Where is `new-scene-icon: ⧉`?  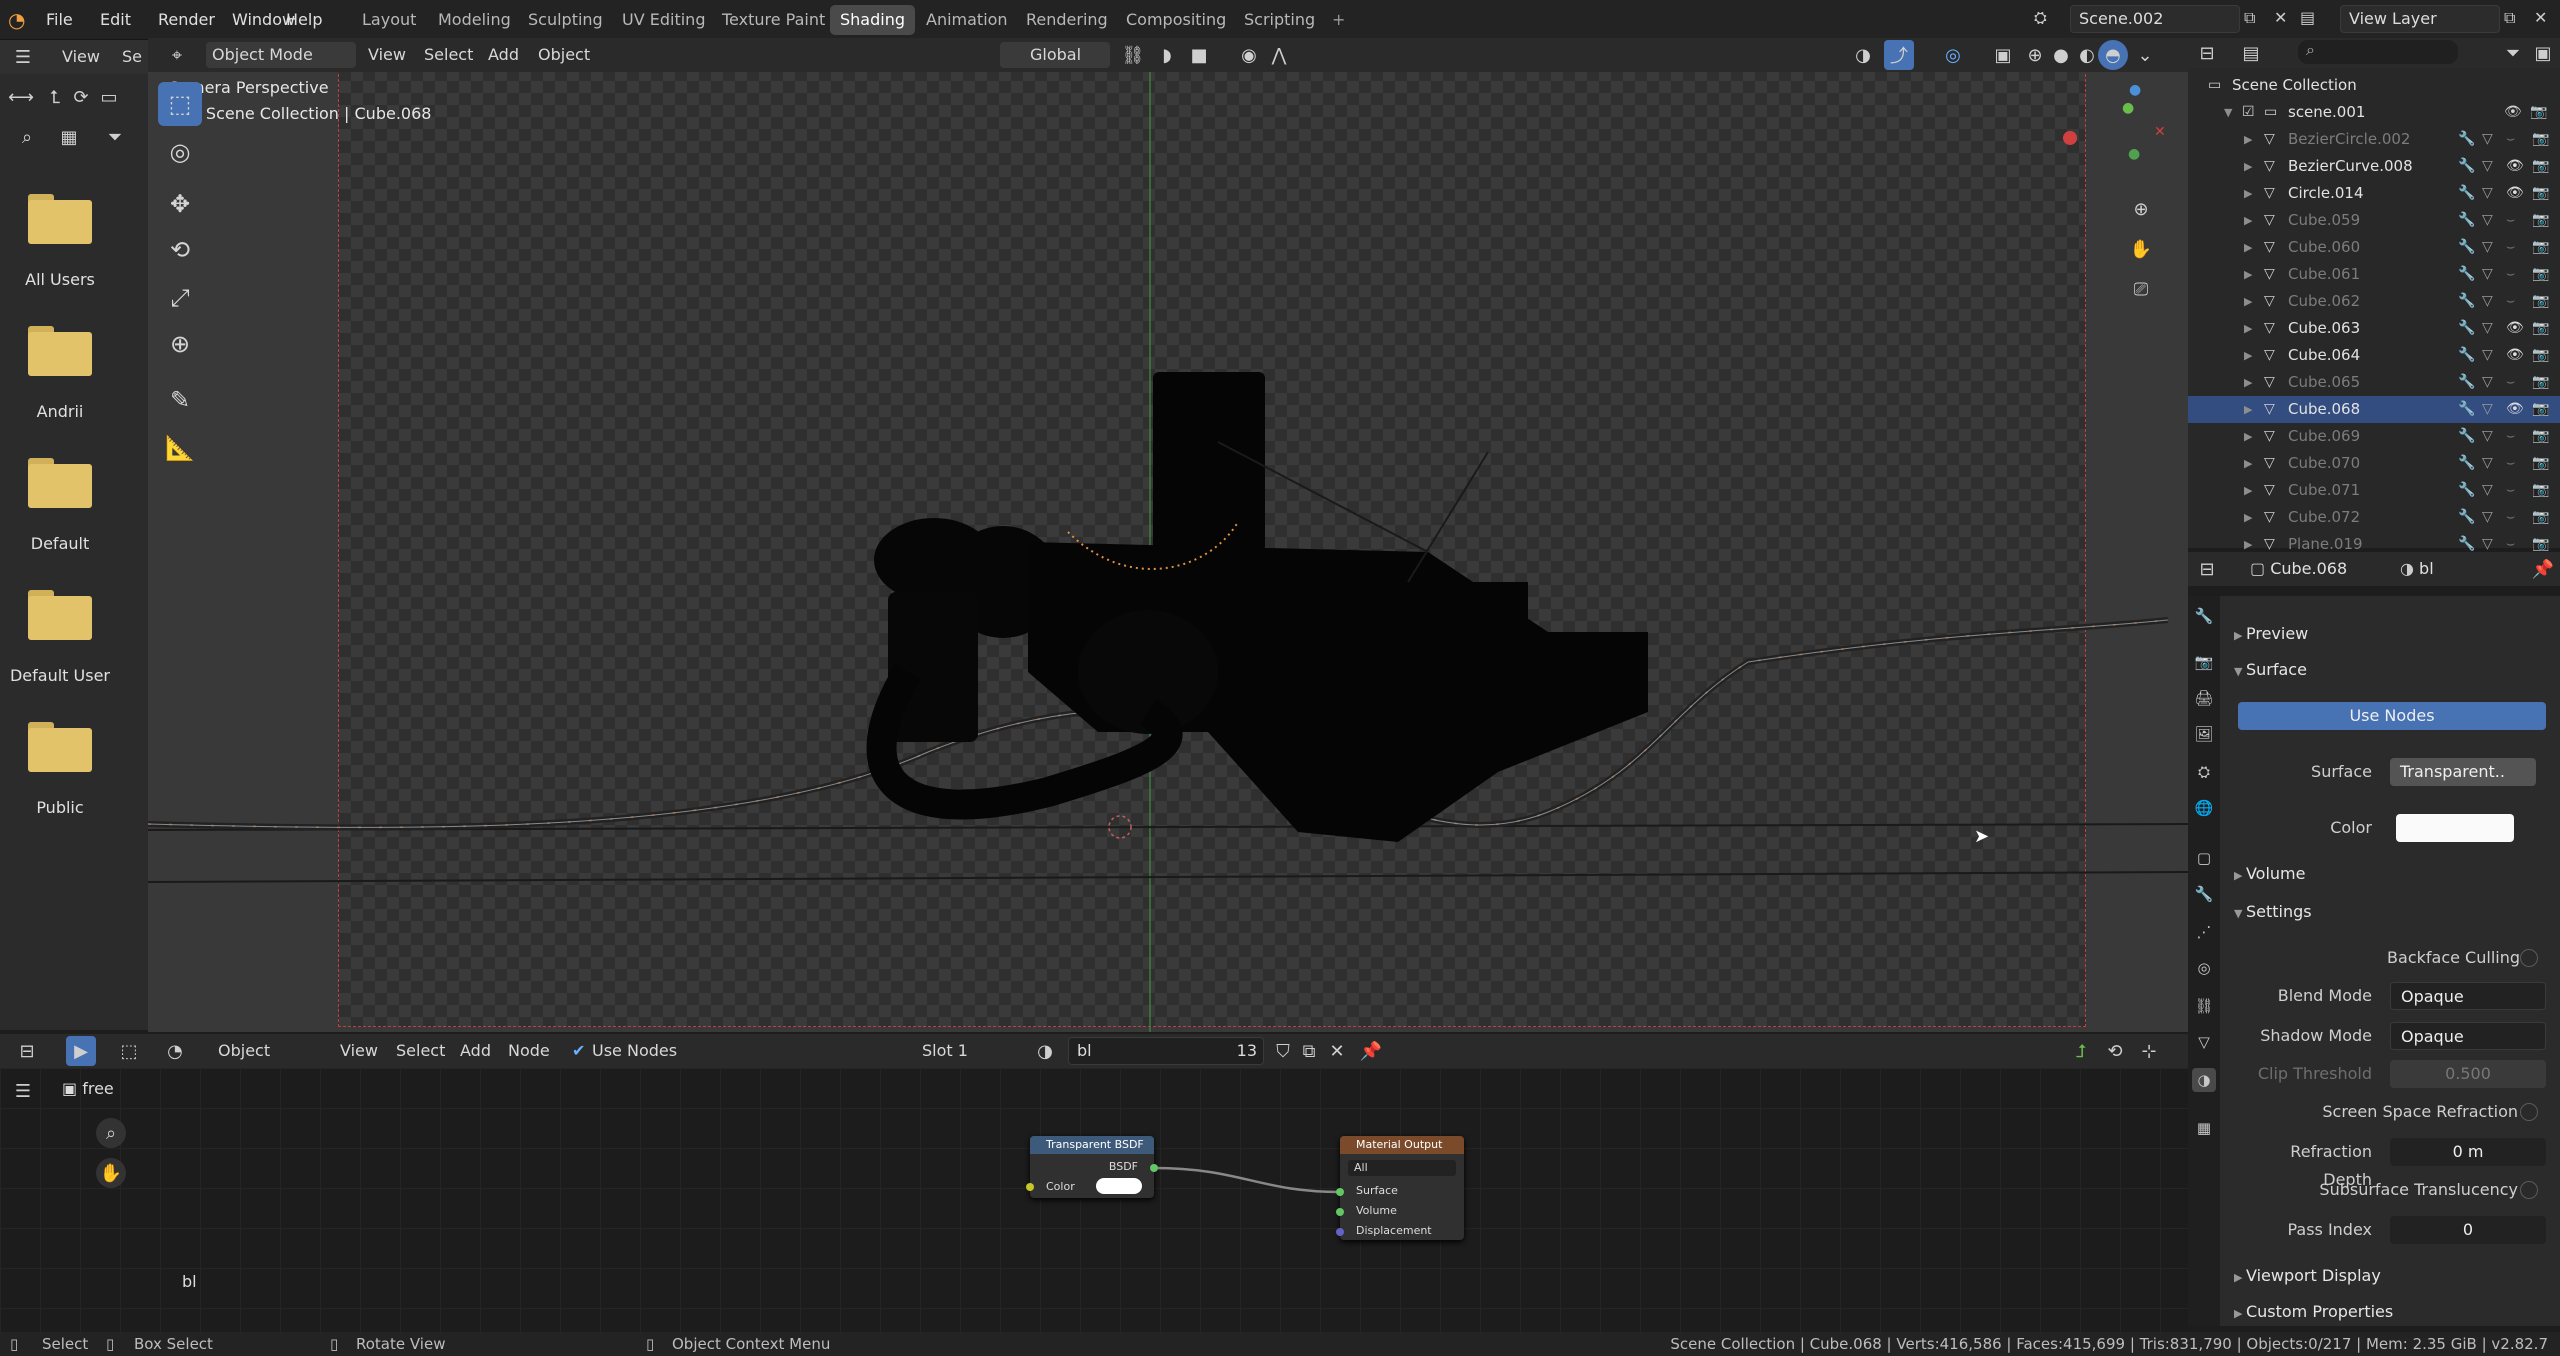 new-scene-icon: ⧉ is located at coordinates (2249, 18).